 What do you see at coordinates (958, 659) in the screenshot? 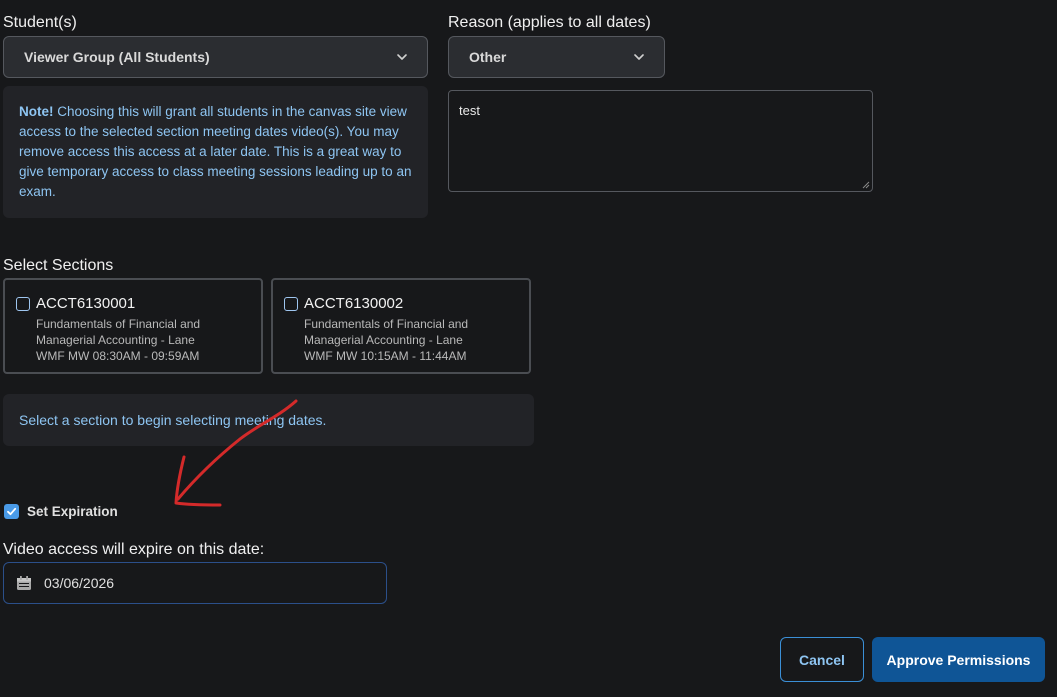
I see `approve-permissions-button: Approve Permissions` at bounding box center [958, 659].